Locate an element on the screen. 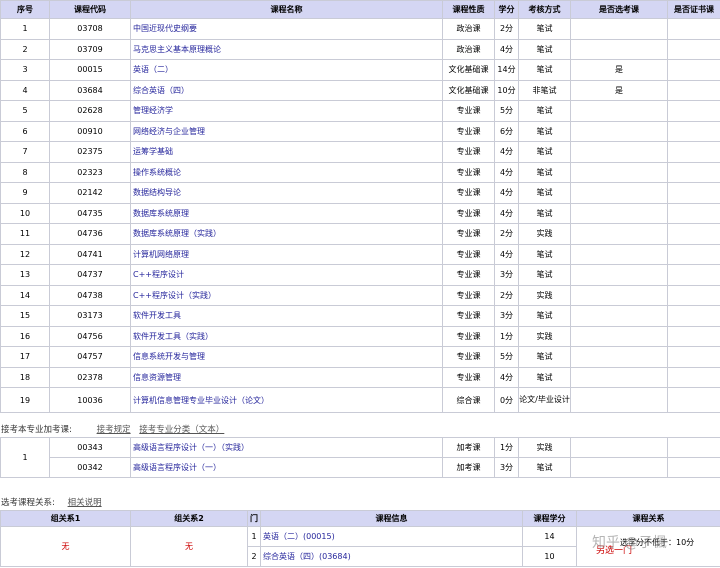 This screenshot has height=568, width=720. header-code: 课程代码 is located at coordinates (90, 9).